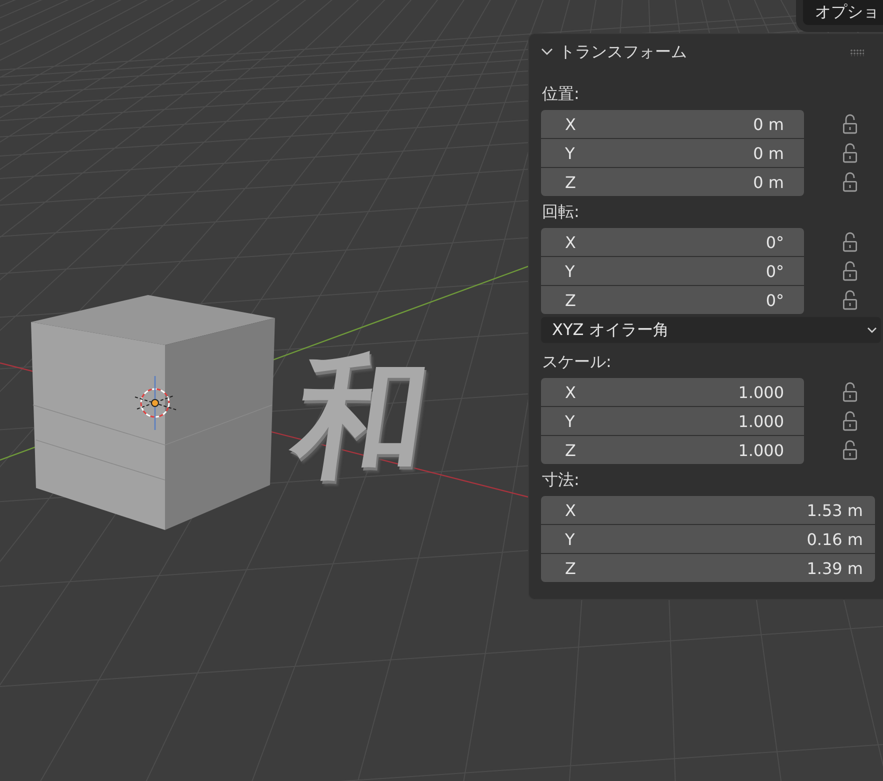  What do you see at coordinates (672, 182) in the screenshot?
I see `number-field: Z 0 m` at bounding box center [672, 182].